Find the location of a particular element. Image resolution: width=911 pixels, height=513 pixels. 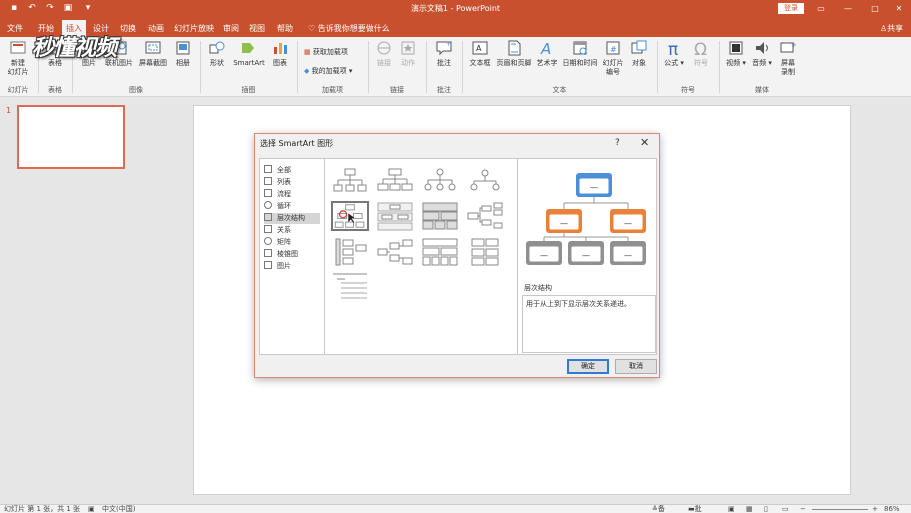

tab-help: 帮助 is located at coordinates (285, 28).